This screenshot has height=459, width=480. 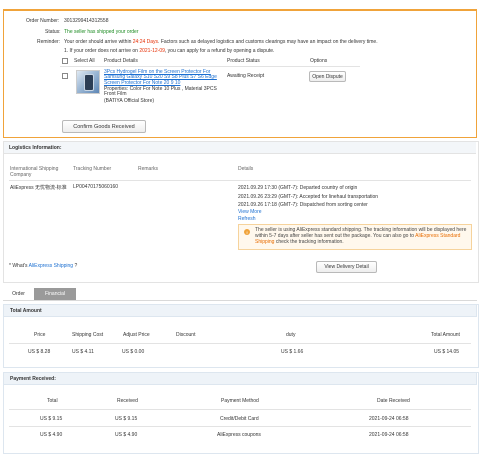 I want to click on payment-received-title: Payment Received:, so click(x=33, y=378).